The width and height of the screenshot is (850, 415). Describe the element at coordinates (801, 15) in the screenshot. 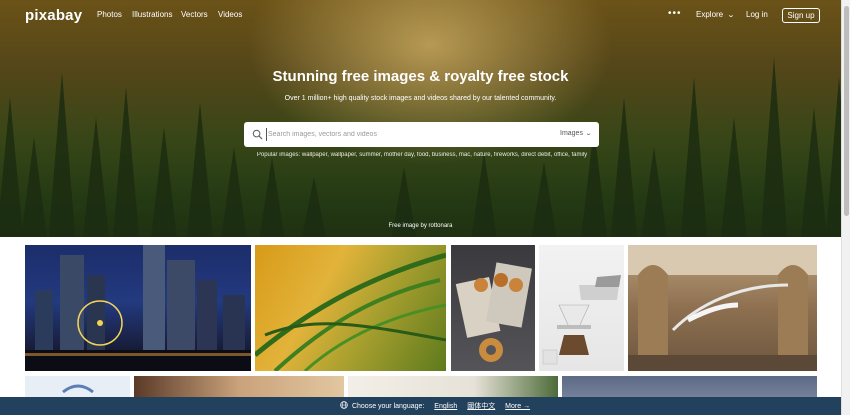

I see `signup-button: Sign up` at that location.